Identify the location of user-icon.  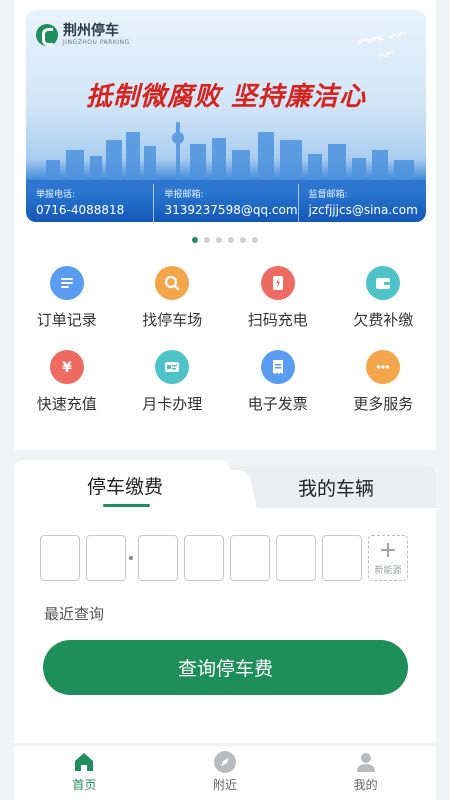
(365, 762).